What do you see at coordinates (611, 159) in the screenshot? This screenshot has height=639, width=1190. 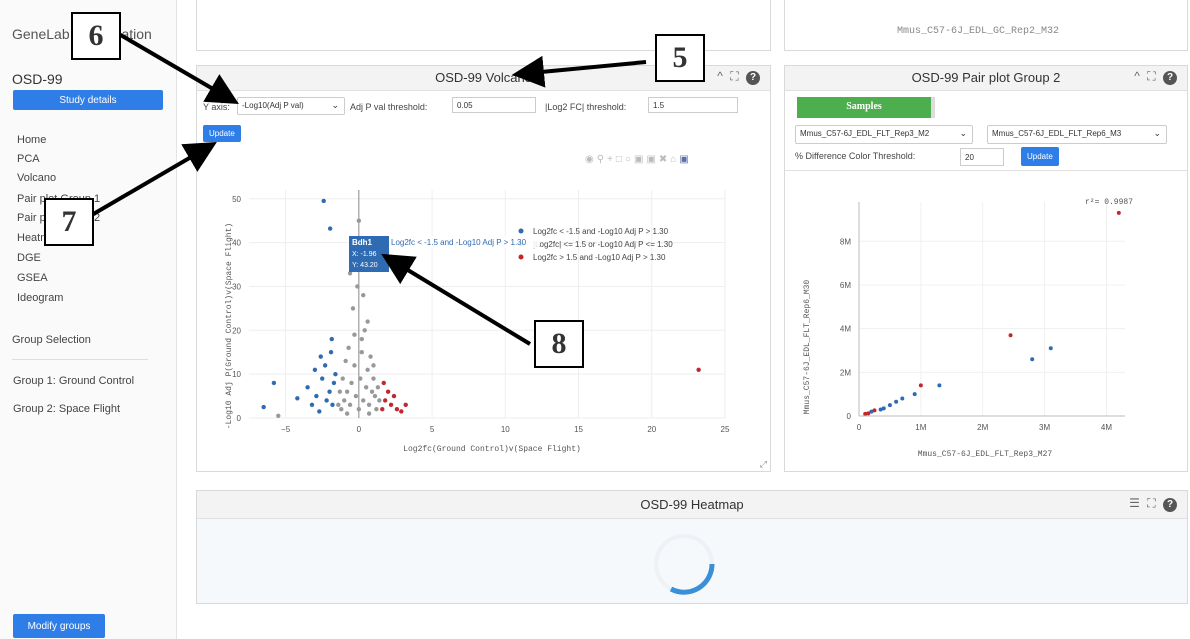 I see `pan-icon: +` at bounding box center [611, 159].